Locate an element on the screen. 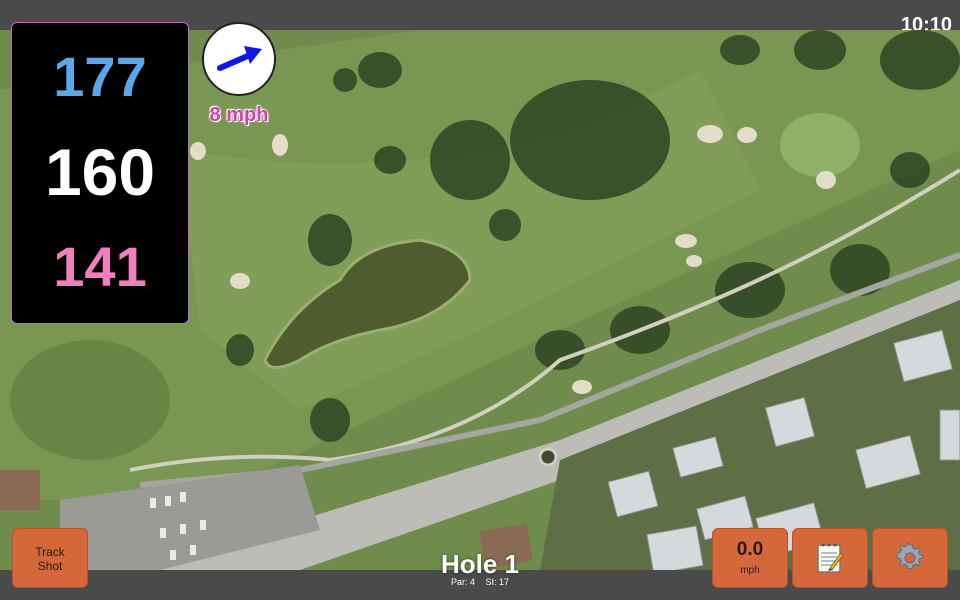 This screenshot has height=600, width=960. hole-title: Hole 1 is located at coordinates (480, 564).